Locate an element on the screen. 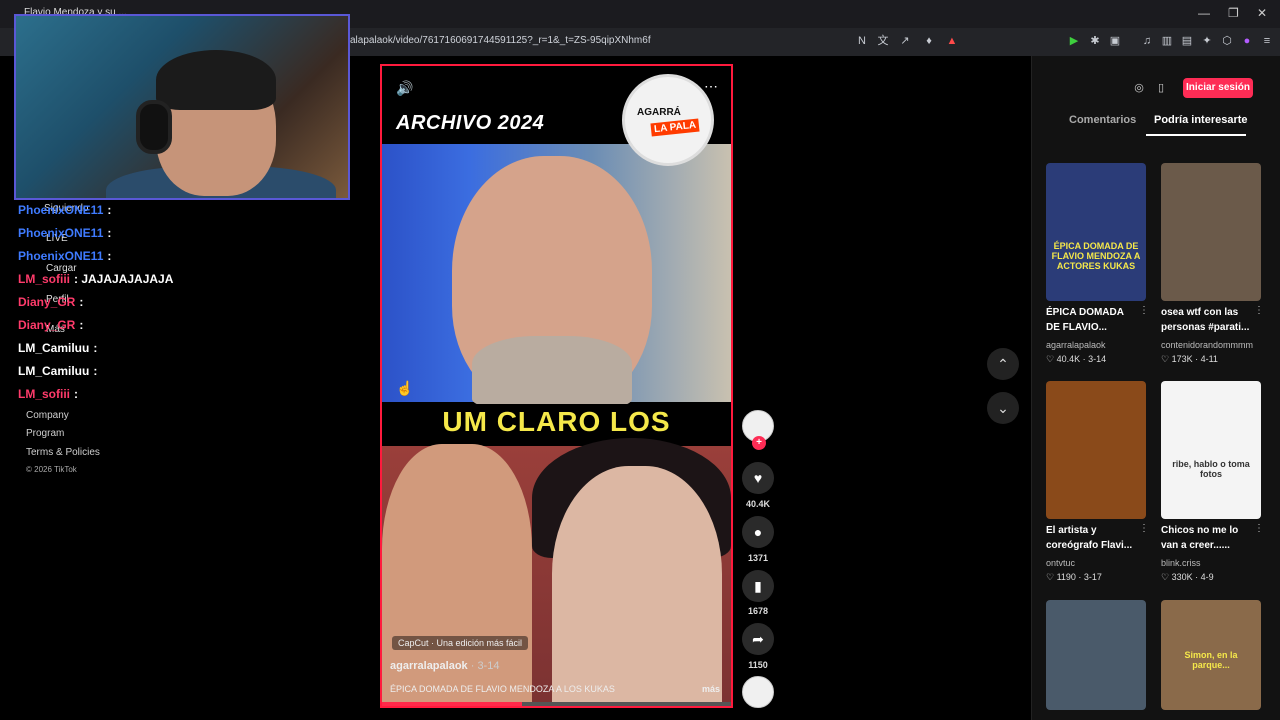  progress-fill is located at coordinates (452, 704).